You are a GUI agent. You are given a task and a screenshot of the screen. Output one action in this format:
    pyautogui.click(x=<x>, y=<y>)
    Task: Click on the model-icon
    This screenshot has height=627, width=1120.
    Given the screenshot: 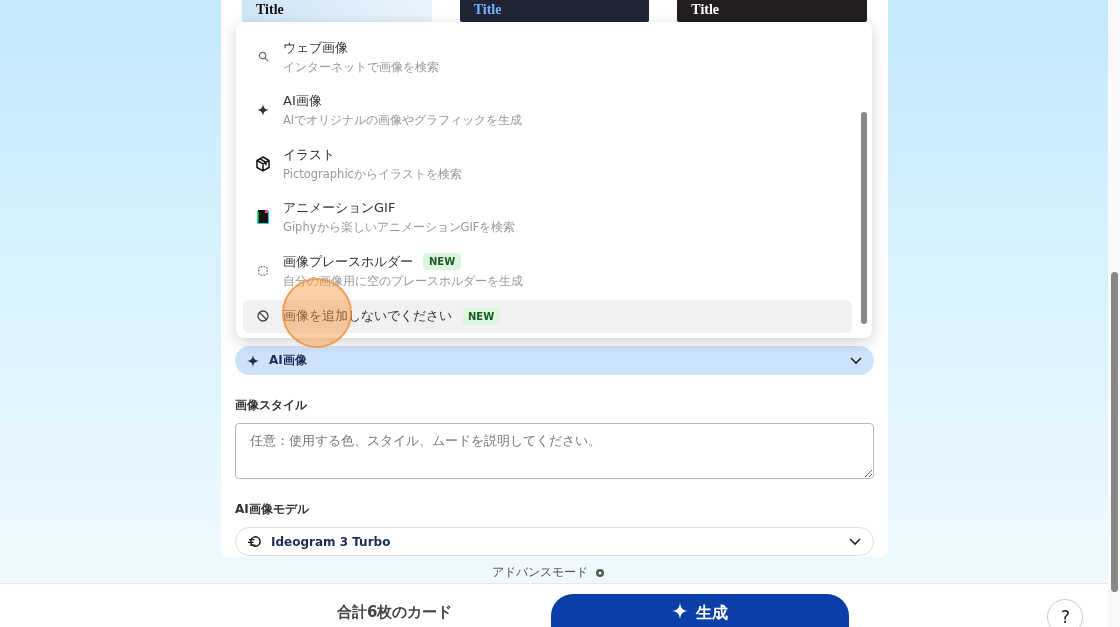 What is the action you would take?
    pyautogui.click(x=254, y=541)
    